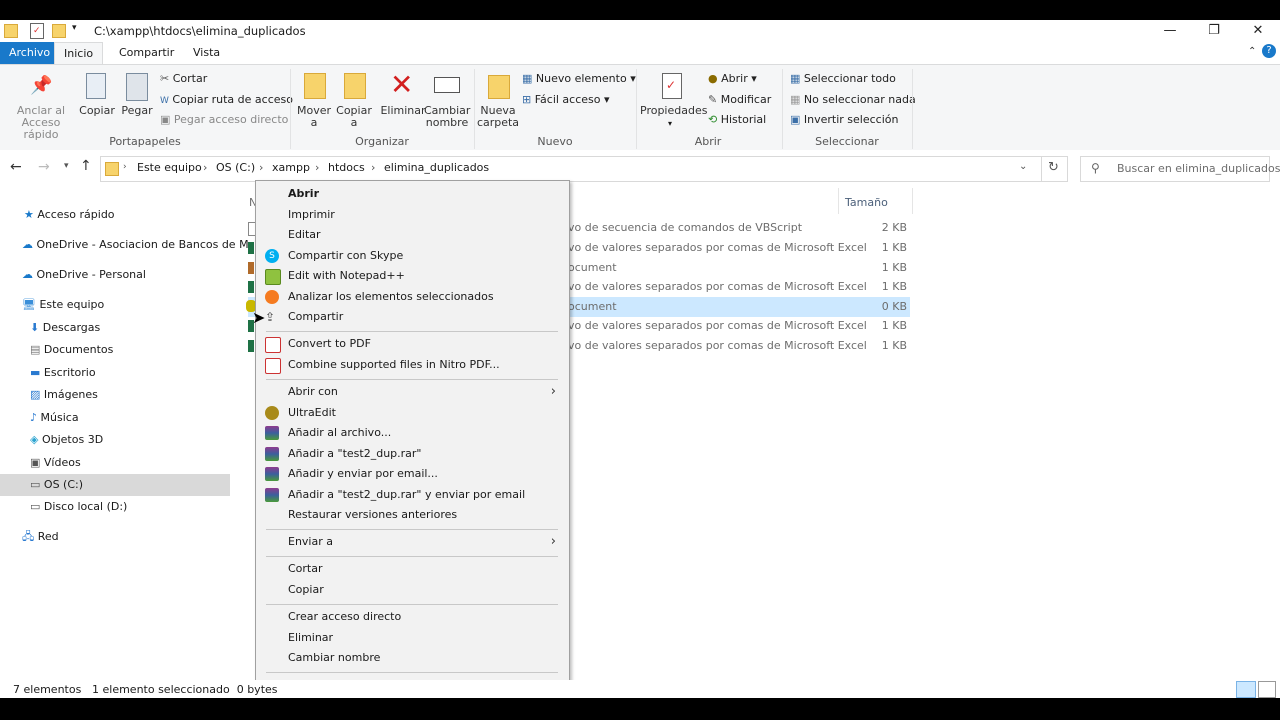 This screenshot has height=720, width=1280. Describe the element at coordinates (235, 167) in the screenshot. I see `breadcrumb-os-c: OS (C:)` at that location.